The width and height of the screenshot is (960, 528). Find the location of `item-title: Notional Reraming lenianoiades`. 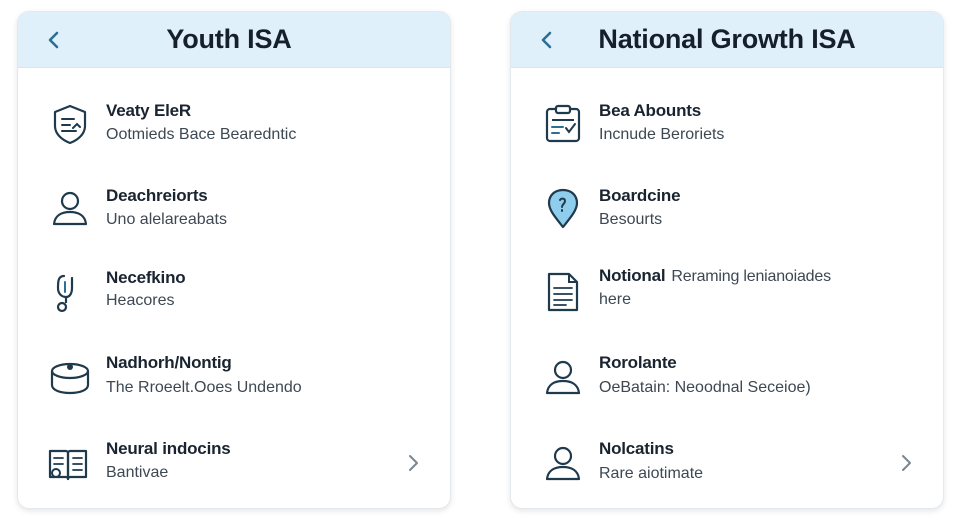

item-title: Notional Reraming lenianoiades is located at coordinates (715, 276).